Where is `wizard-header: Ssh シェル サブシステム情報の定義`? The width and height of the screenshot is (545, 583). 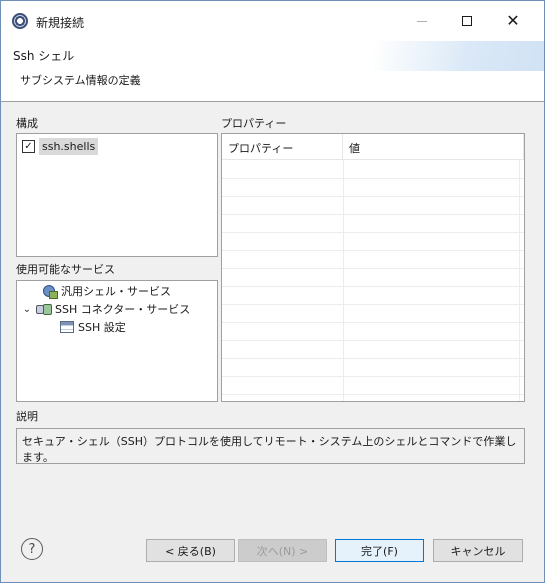
wizard-header: Ssh シェル サブシステム情報の定義 is located at coordinates (272, 71).